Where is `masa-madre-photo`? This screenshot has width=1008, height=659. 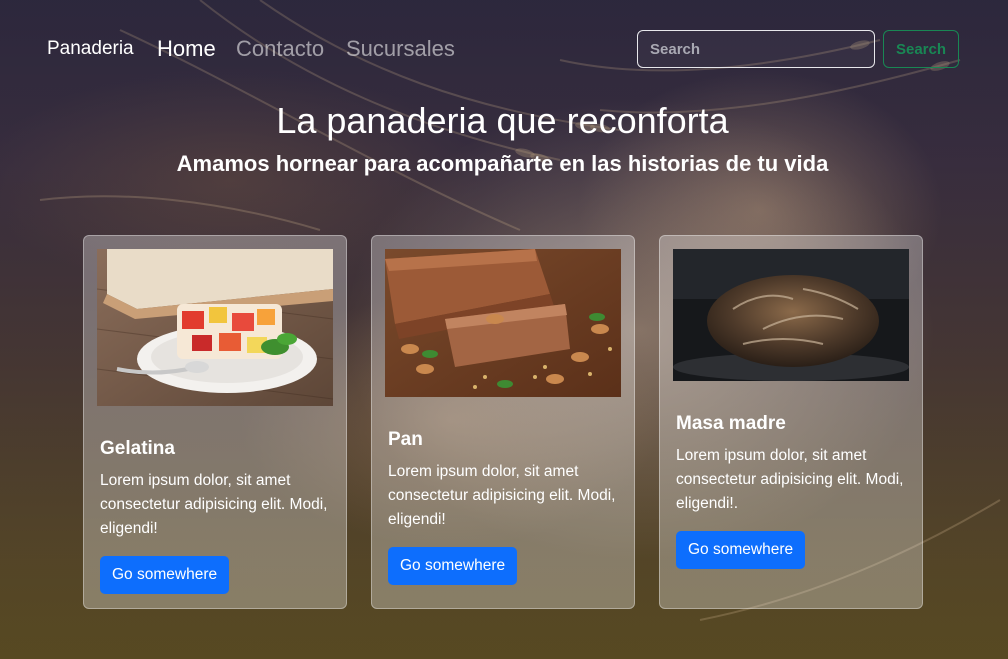 masa-madre-photo is located at coordinates (791, 315).